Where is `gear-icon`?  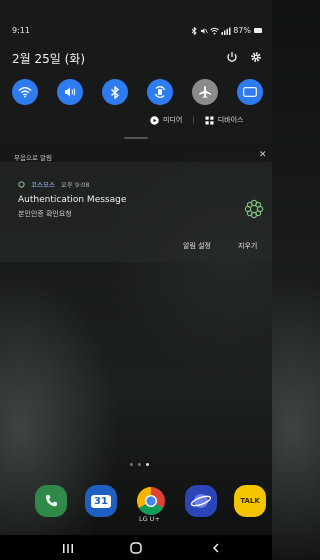 gear-icon is located at coordinates (256, 57).